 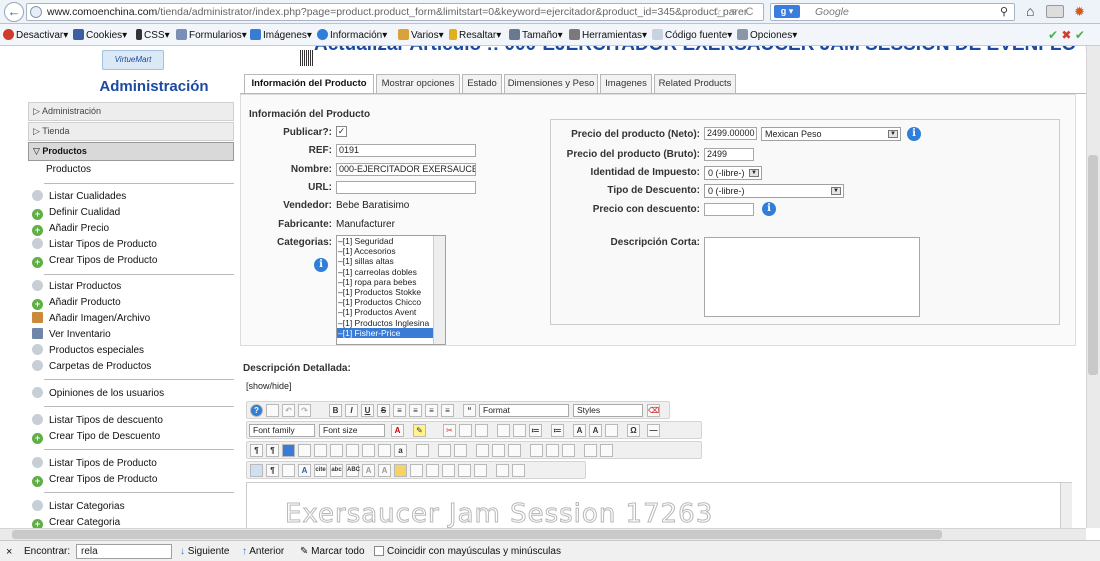 I want to click on insert-date-icon, so click(x=400, y=470).